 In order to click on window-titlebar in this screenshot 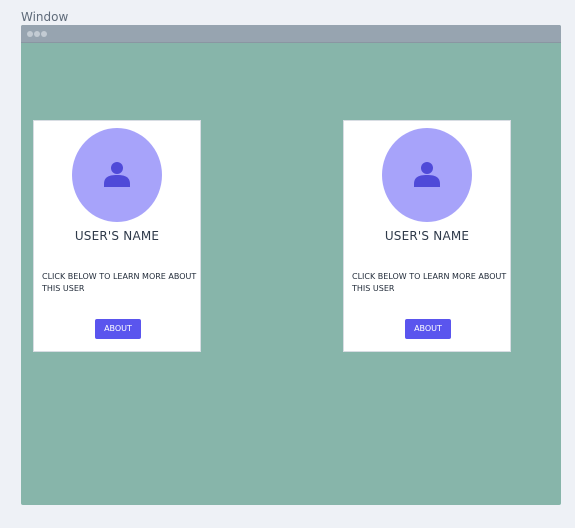, I will do `click(291, 34)`.